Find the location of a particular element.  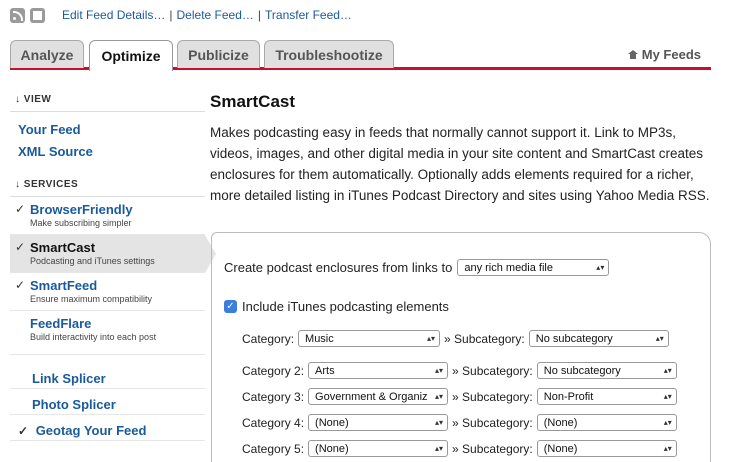

tab-analyze: Analyze is located at coordinates (47, 54).